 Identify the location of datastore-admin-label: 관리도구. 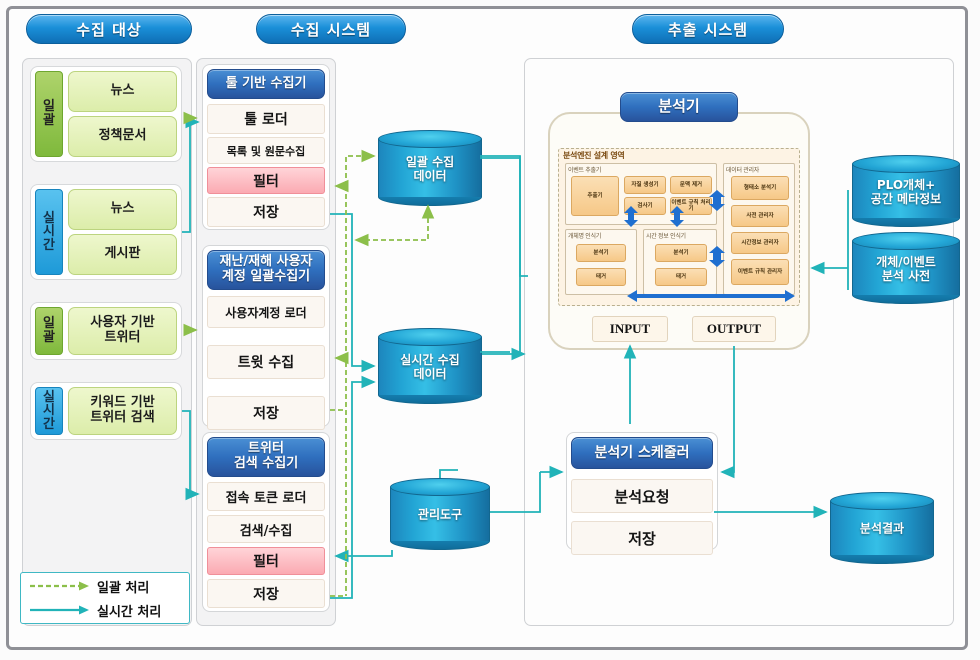
(440, 515).